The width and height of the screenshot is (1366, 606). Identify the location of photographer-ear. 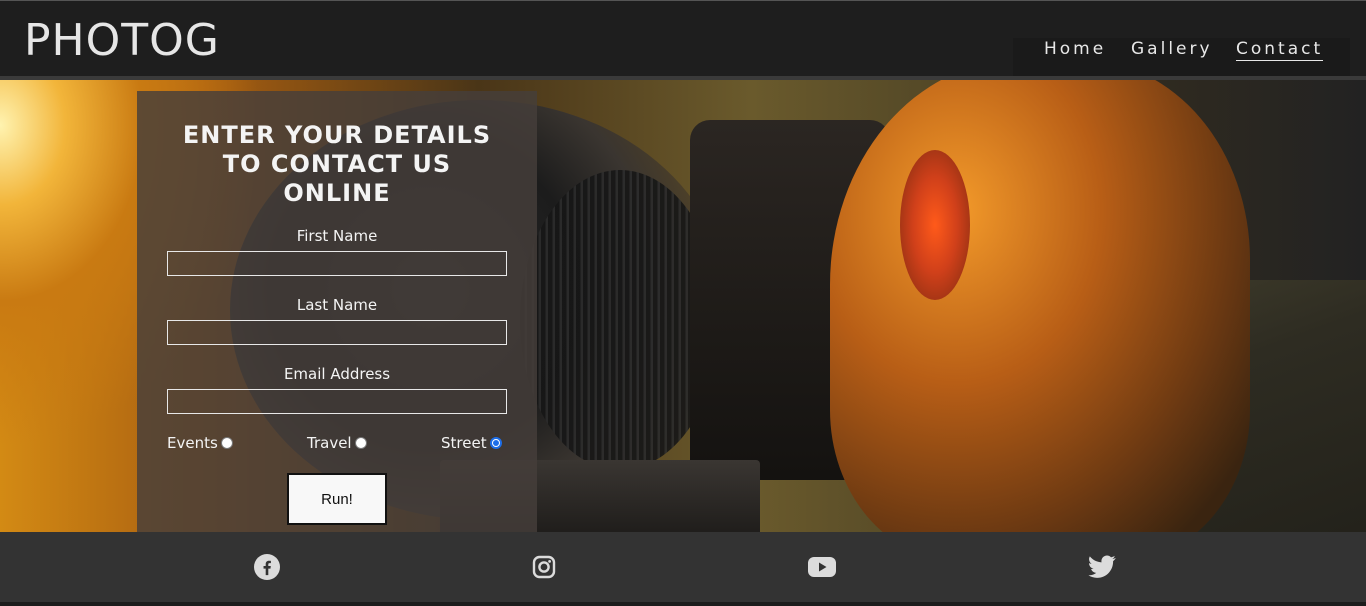
(935, 225).